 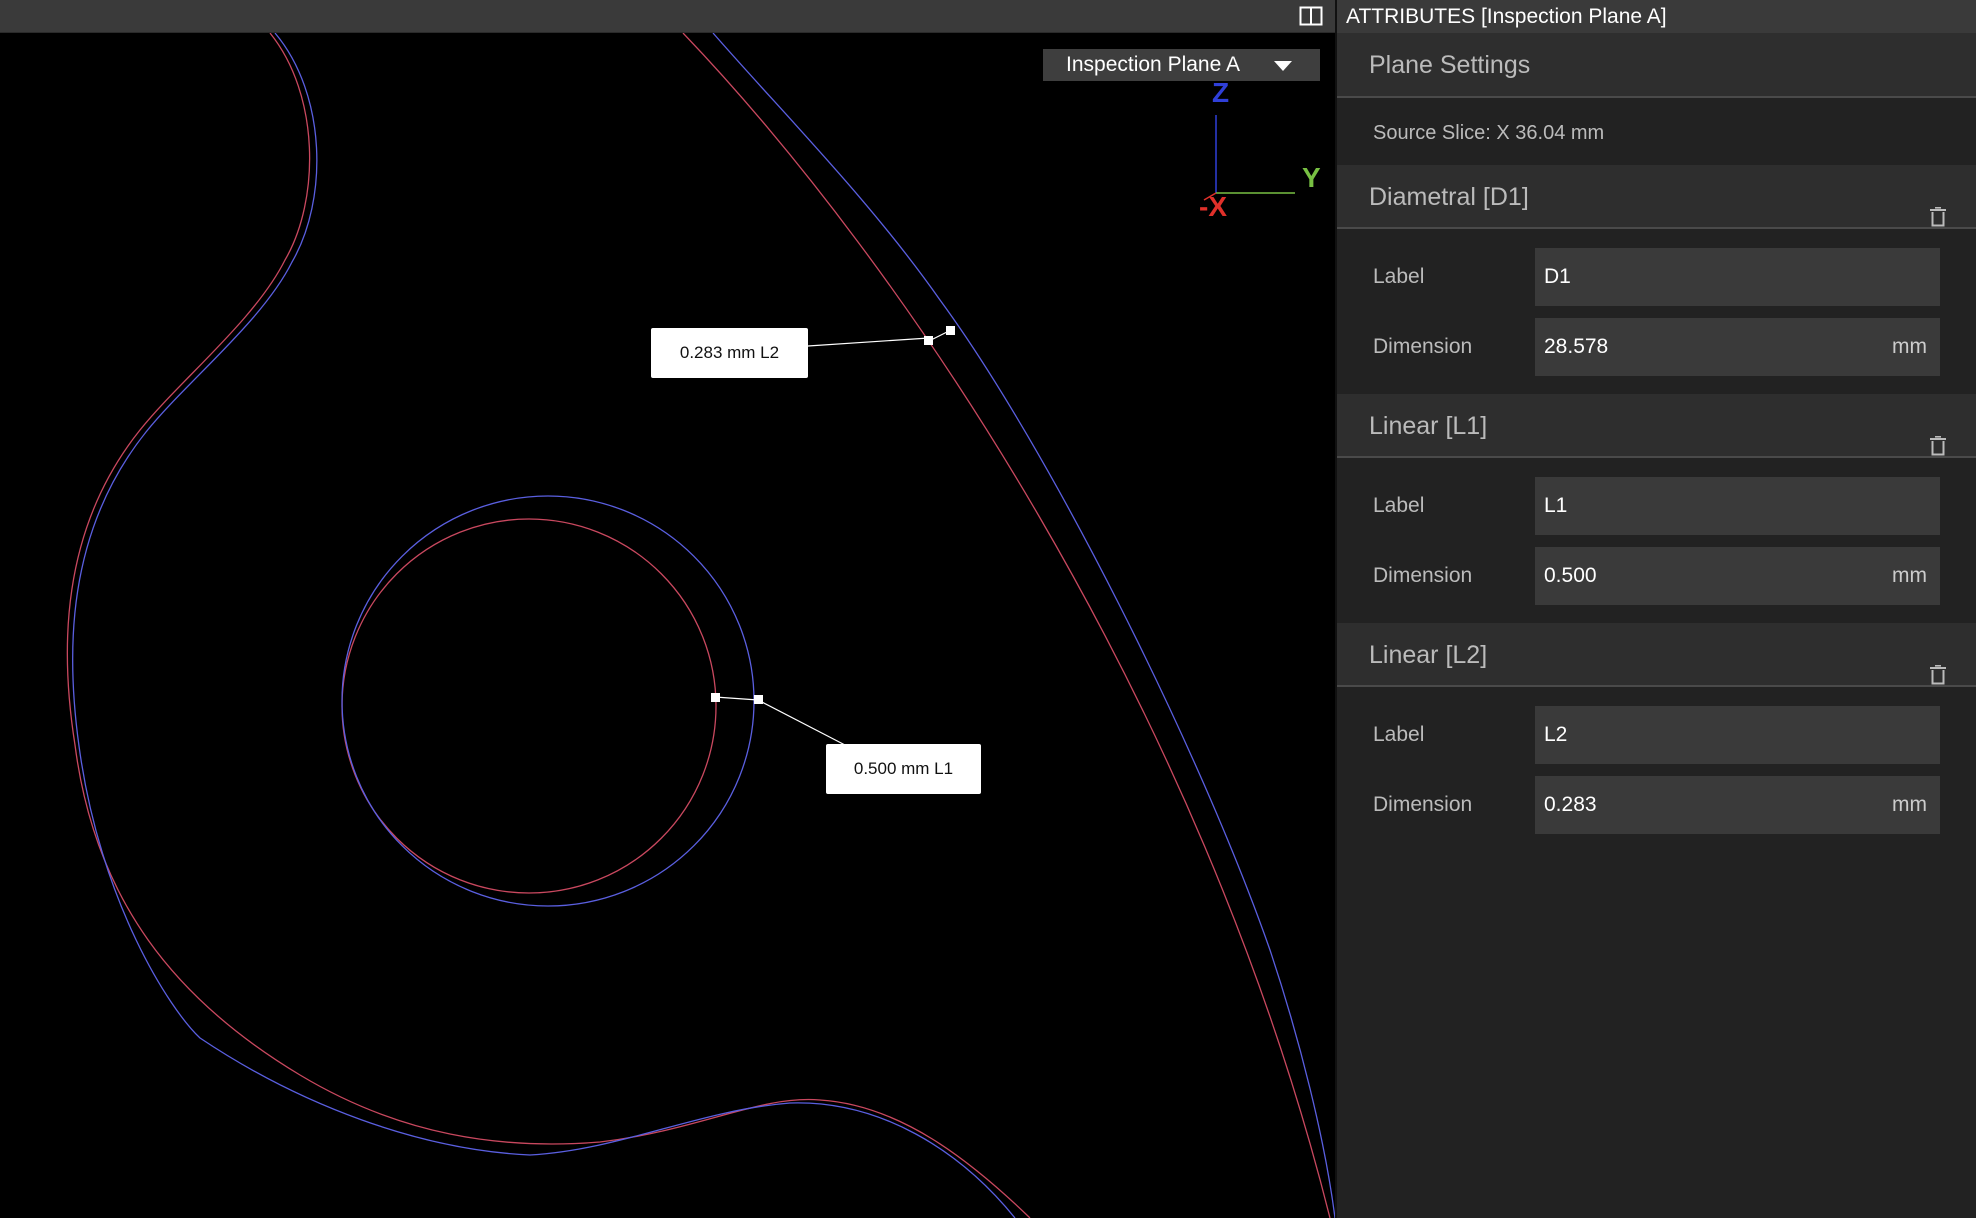 I want to click on section-header-plane-settings: Plane Settings, so click(x=1656, y=65).